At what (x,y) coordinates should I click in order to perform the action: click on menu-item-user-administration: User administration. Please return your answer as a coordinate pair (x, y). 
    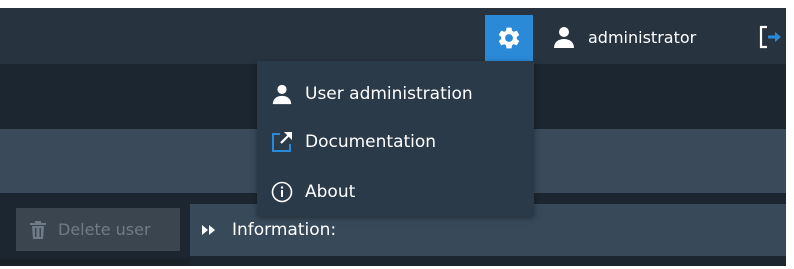
    Looking at the image, I should click on (395, 94).